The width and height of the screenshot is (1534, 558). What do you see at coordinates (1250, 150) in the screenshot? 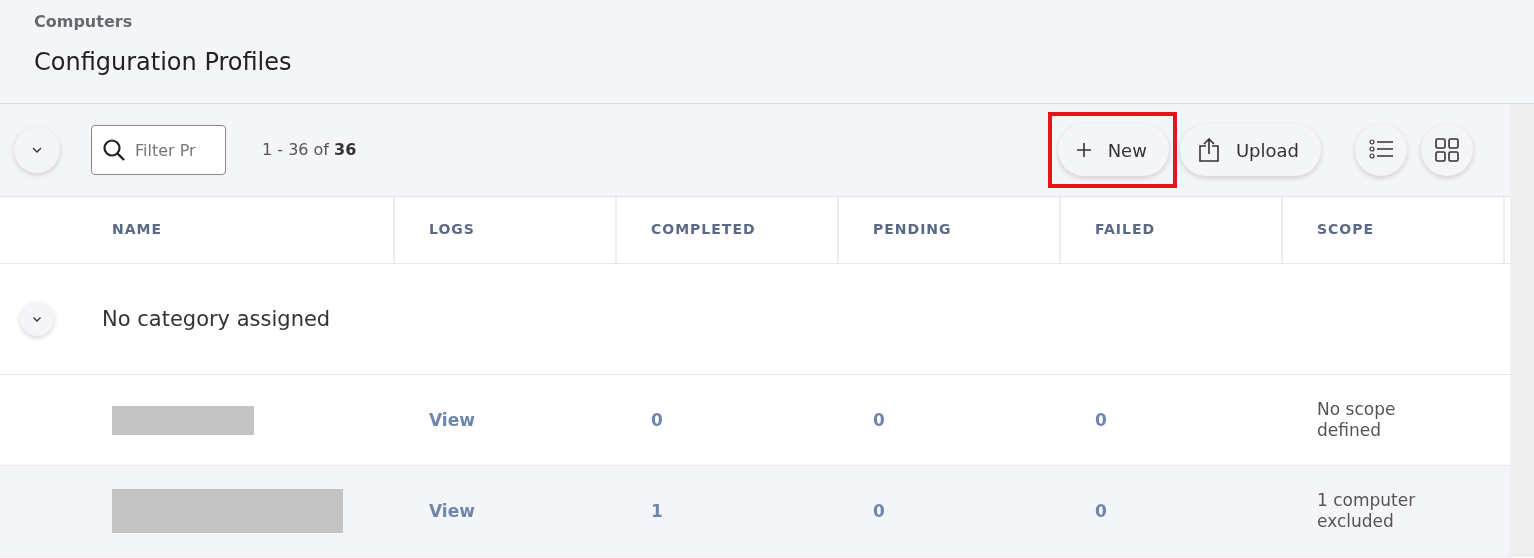
I see `upload-button: Upload` at bounding box center [1250, 150].